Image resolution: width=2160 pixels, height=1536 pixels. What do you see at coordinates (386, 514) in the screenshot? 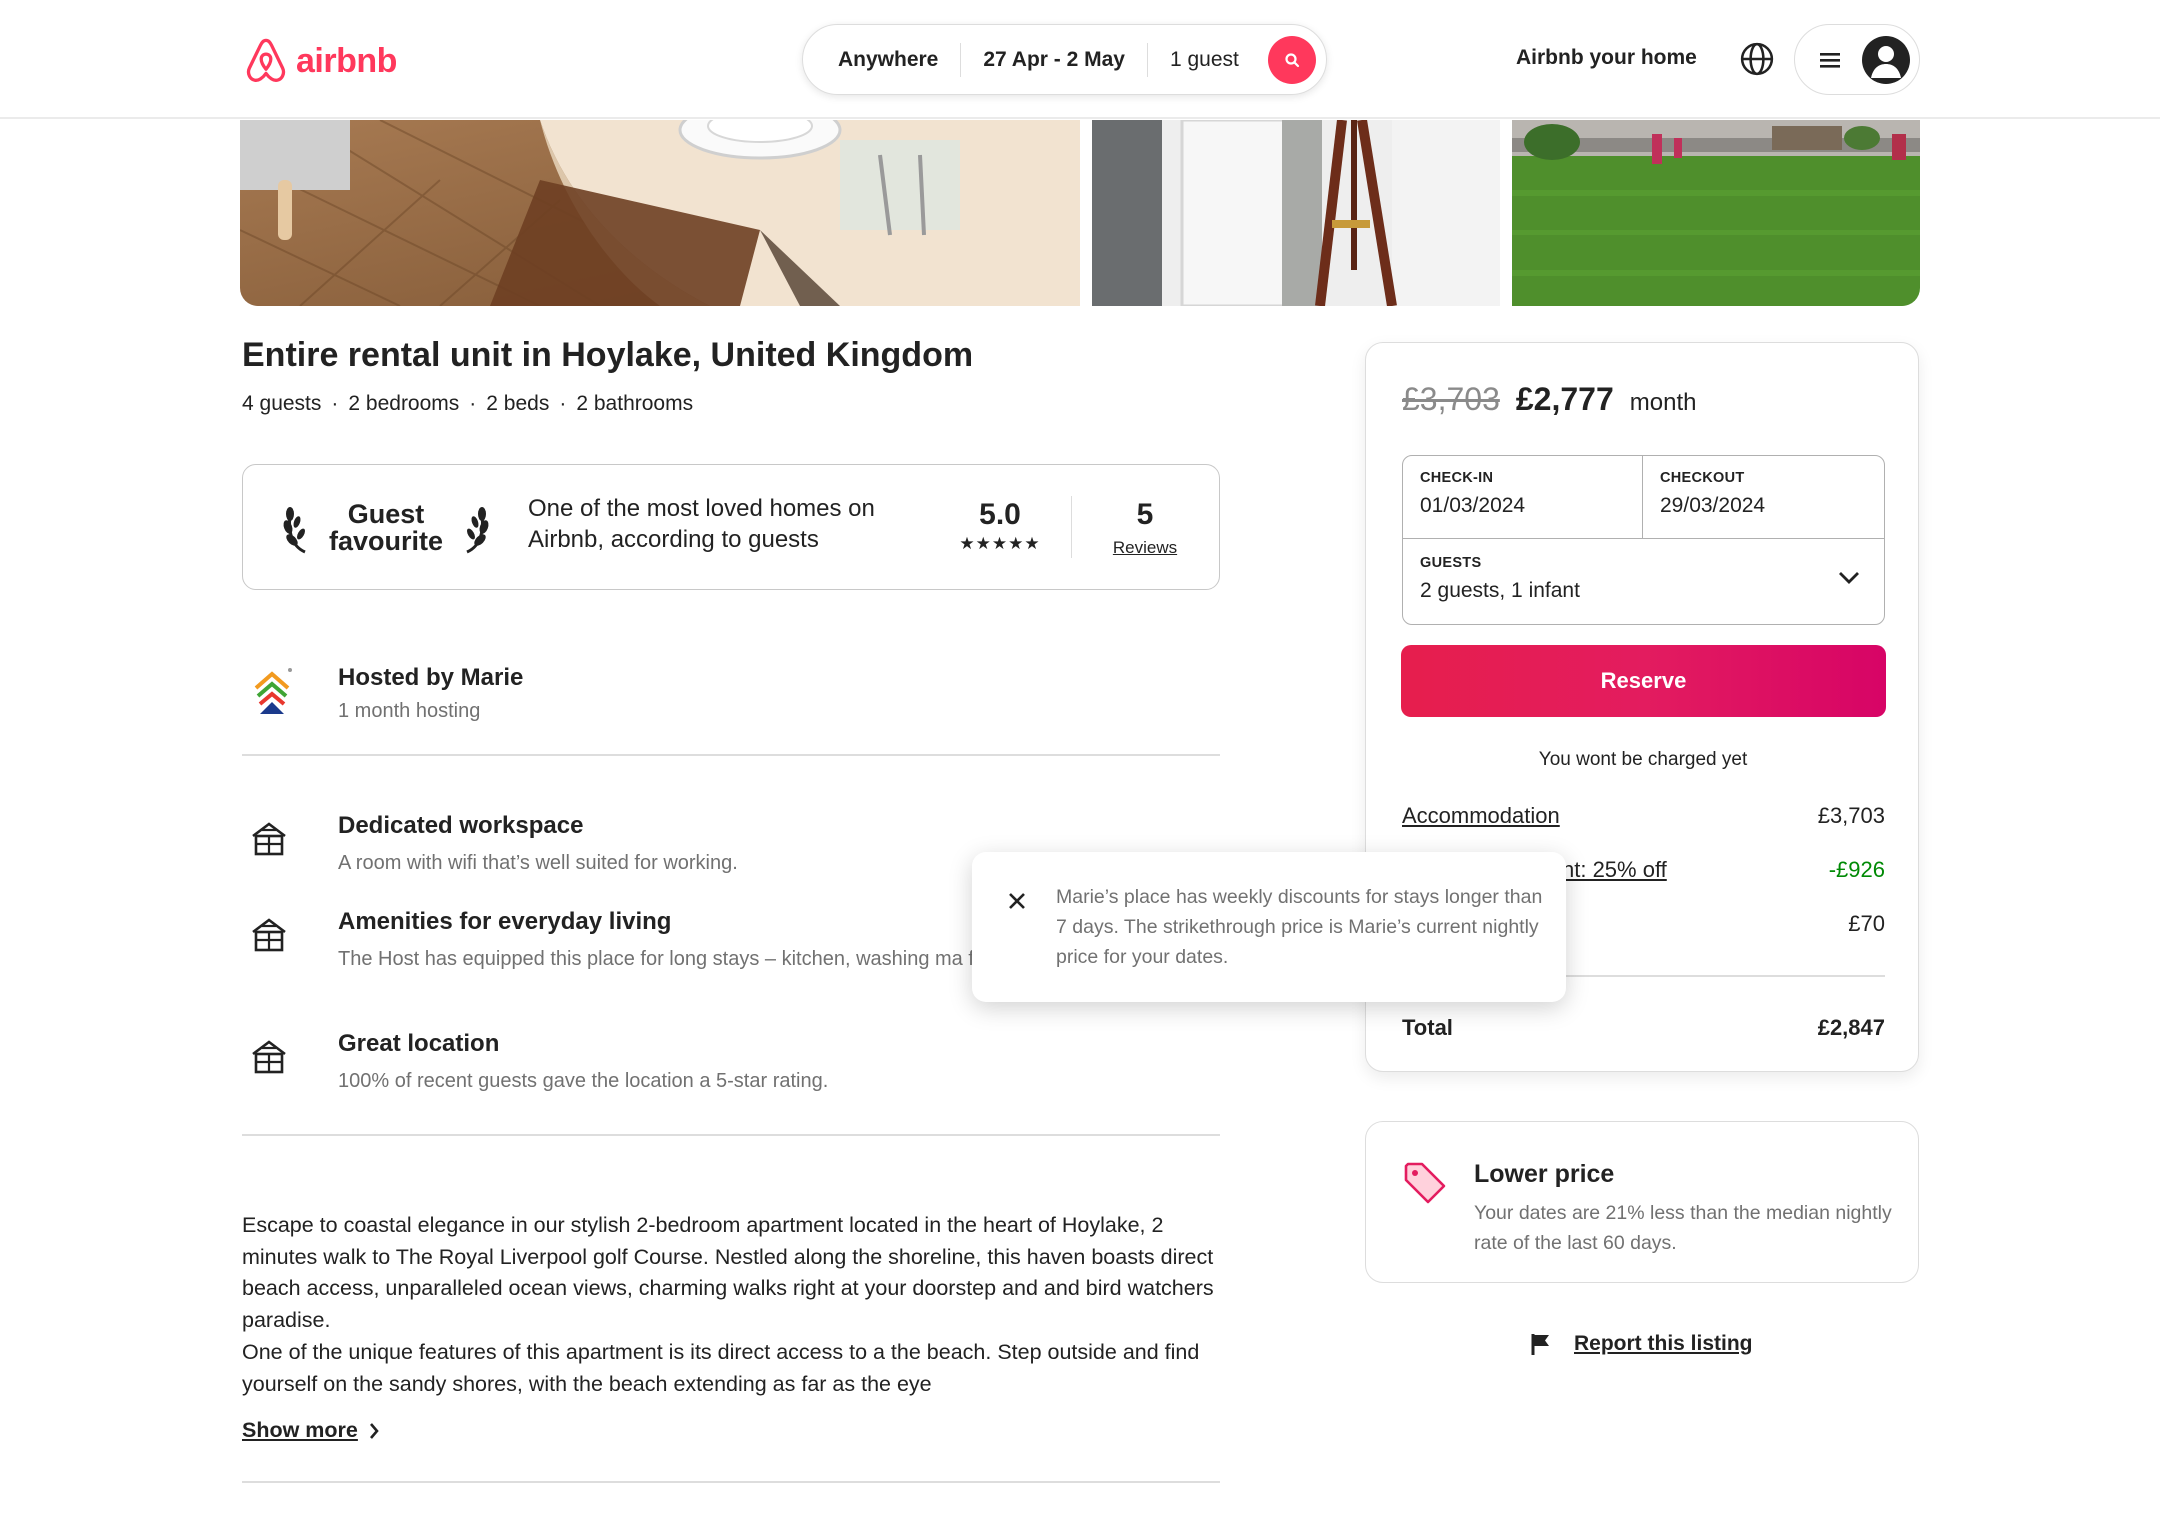
I see `guest-favourite-line1: Guest` at bounding box center [386, 514].